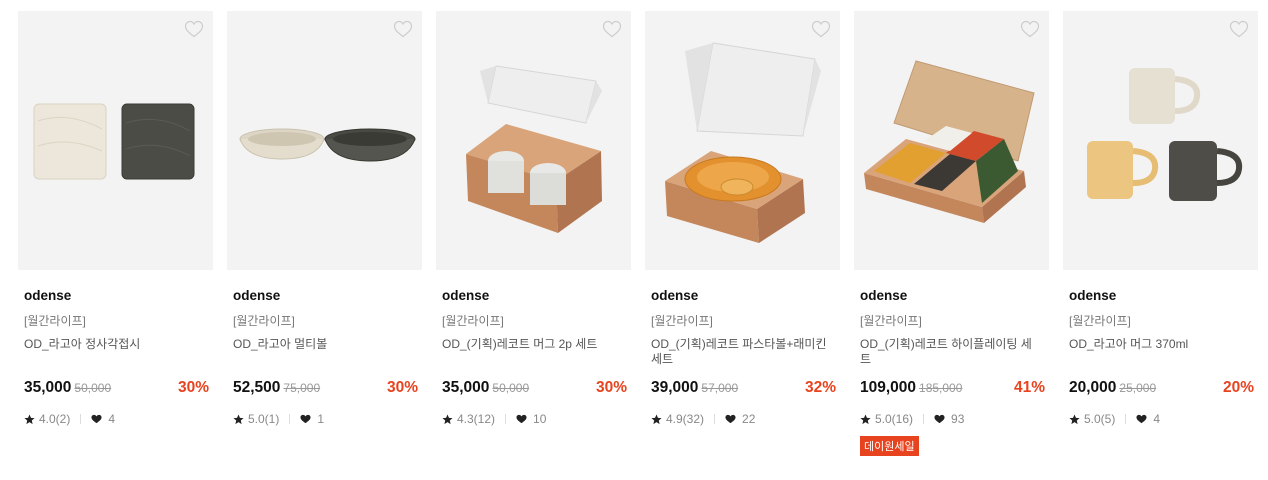 The height and width of the screenshot is (480, 1268). What do you see at coordinates (1159, 354) in the screenshot?
I see `product-name: OD_라고아 머그 370ml` at bounding box center [1159, 354].